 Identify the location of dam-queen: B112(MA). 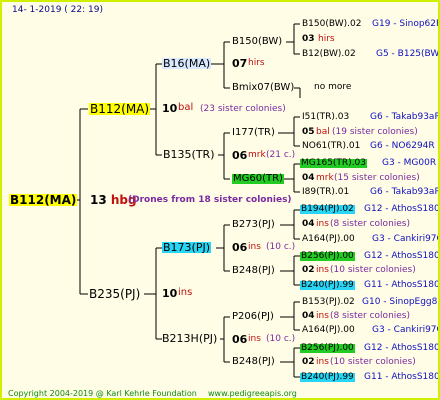
(120, 109).